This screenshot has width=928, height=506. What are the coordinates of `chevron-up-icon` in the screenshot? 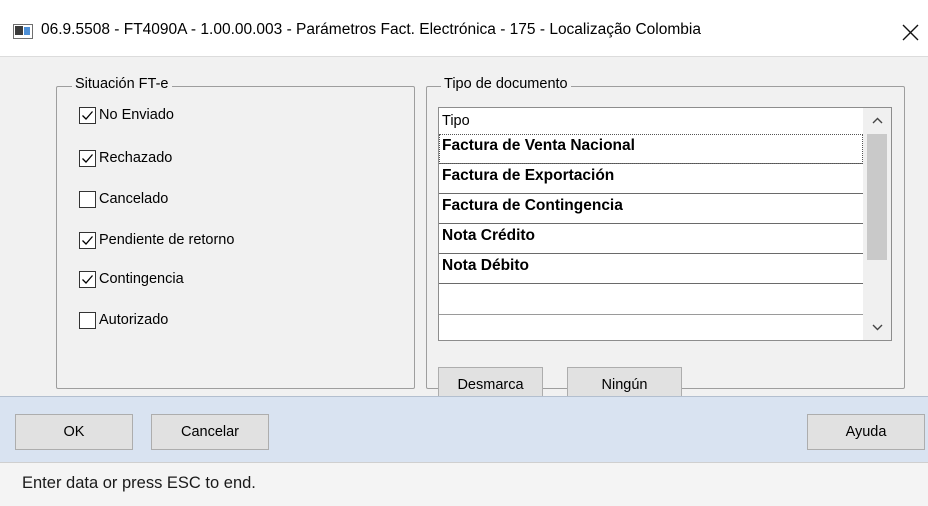 It's located at (877, 120).